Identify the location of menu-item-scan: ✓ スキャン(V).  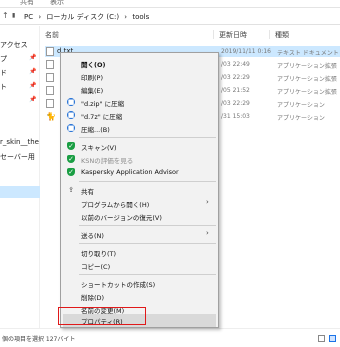
(139, 146).